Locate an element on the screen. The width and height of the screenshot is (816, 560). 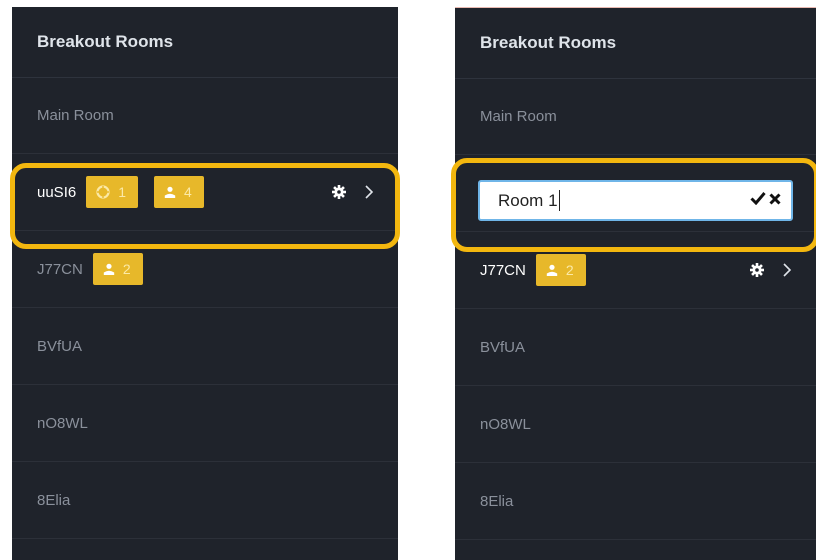
room-row-uusi6: uuSI6 1 4 is located at coordinates (205, 192).